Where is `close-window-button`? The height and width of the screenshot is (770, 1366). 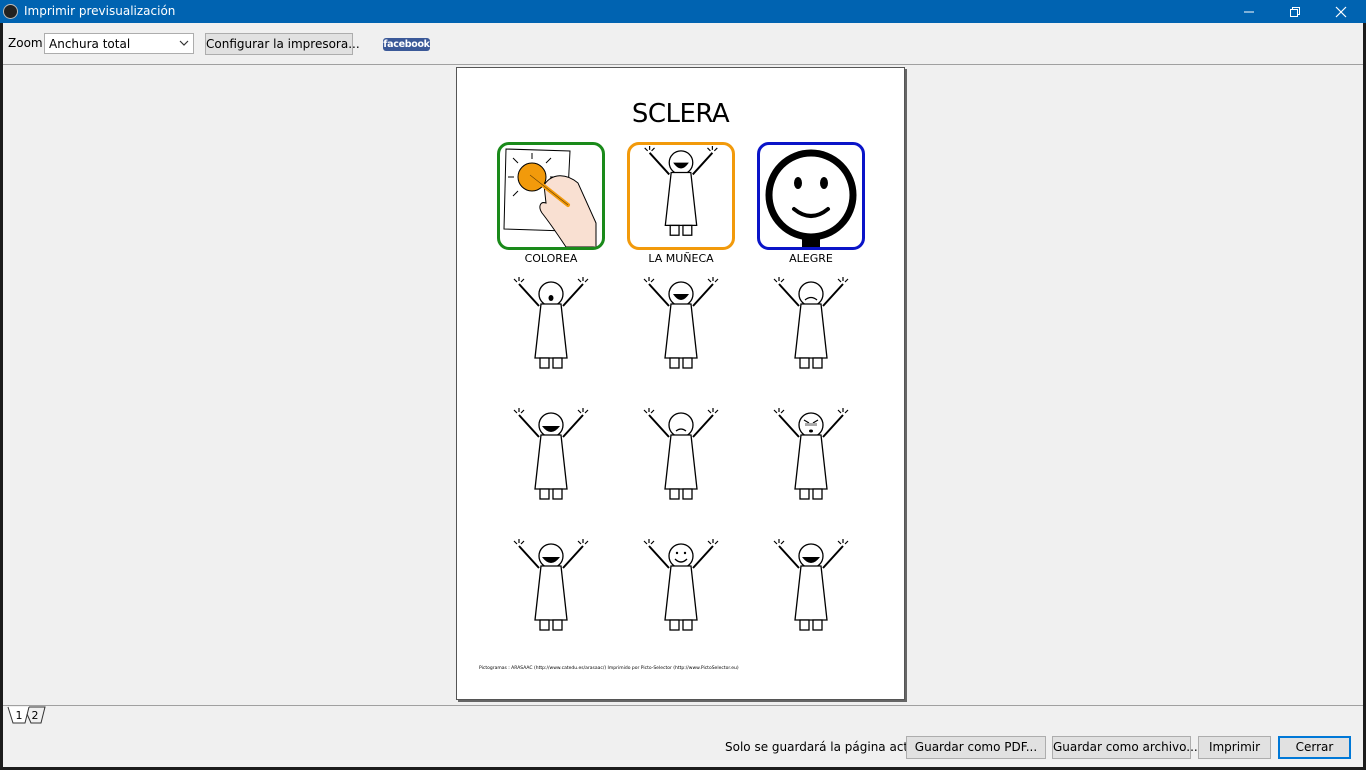 close-window-button is located at coordinates (1341, 11).